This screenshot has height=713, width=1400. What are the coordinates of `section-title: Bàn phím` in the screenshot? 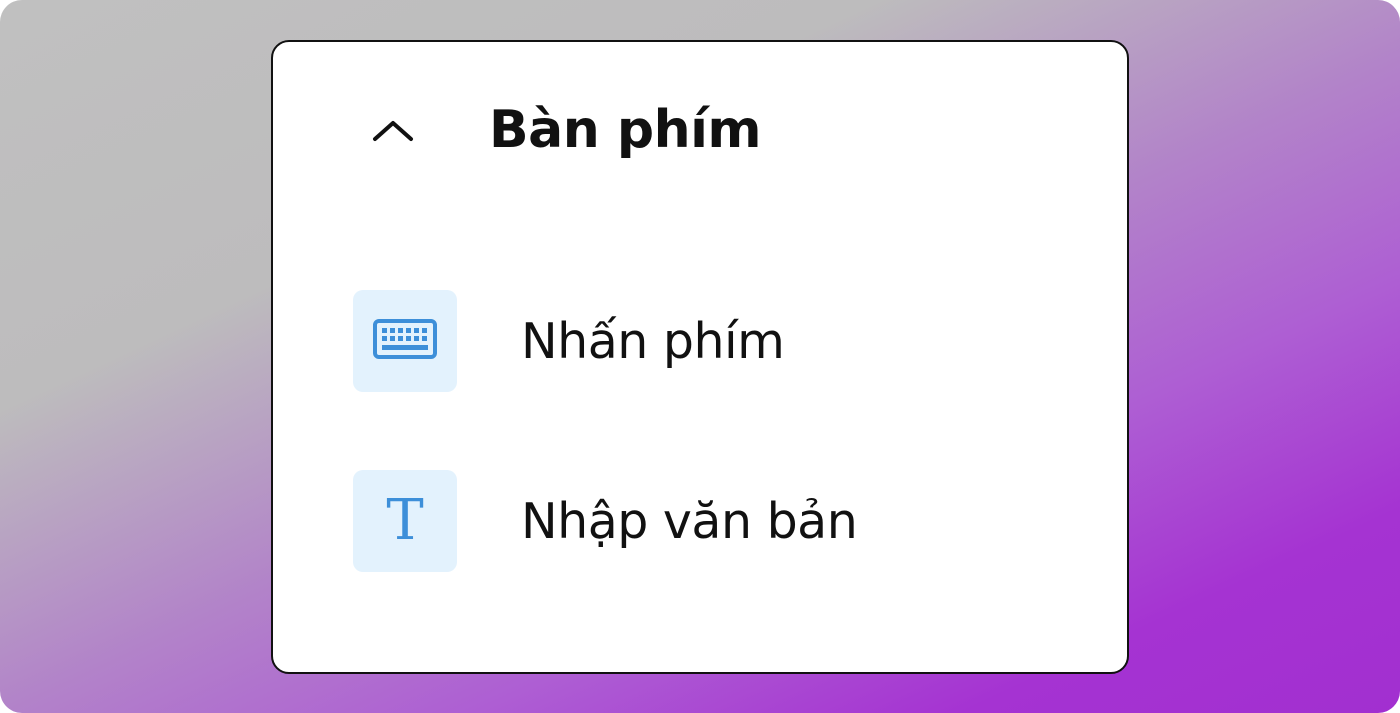 It's located at (625, 130).